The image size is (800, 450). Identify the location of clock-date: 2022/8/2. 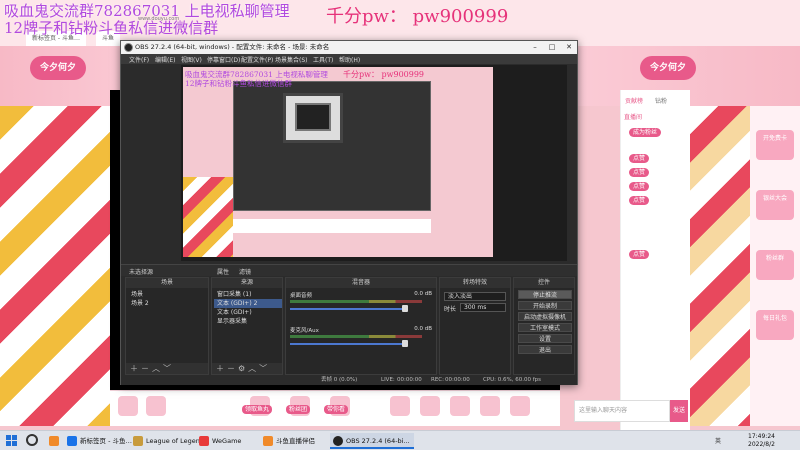
(761, 444).